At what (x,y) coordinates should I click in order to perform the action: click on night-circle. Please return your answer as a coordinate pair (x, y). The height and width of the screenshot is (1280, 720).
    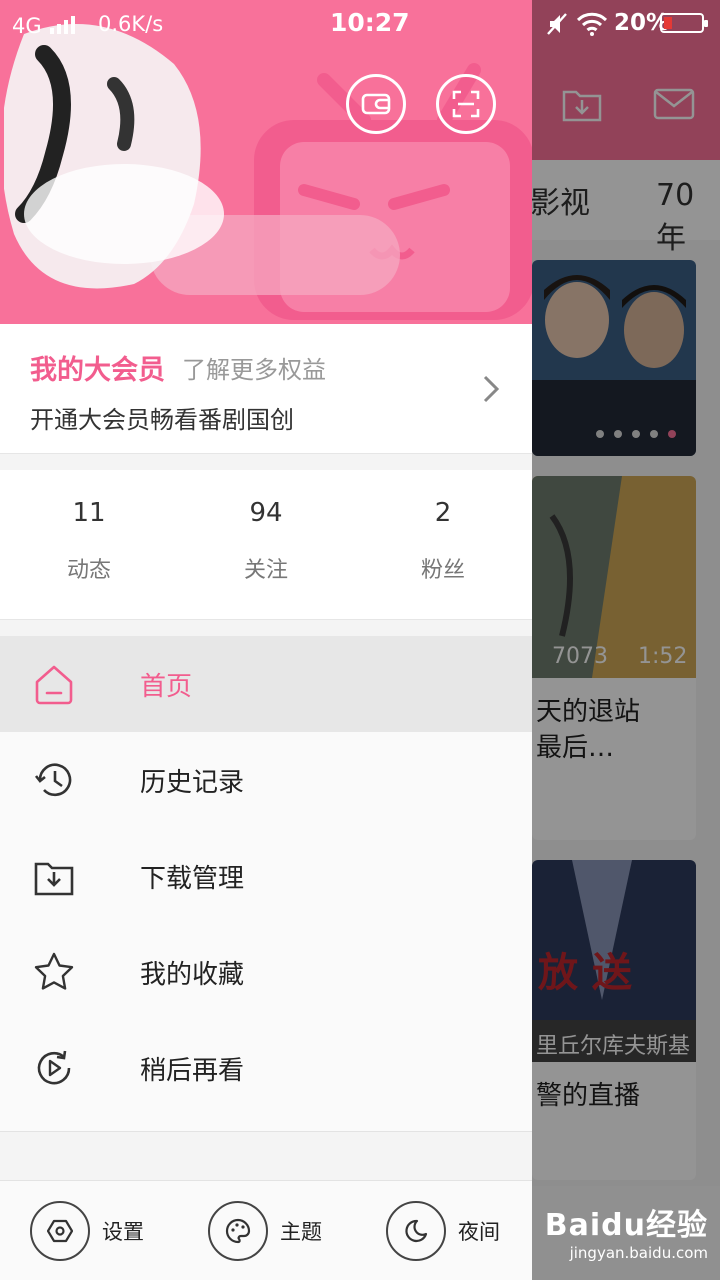
    Looking at the image, I should click on (416, 1231).